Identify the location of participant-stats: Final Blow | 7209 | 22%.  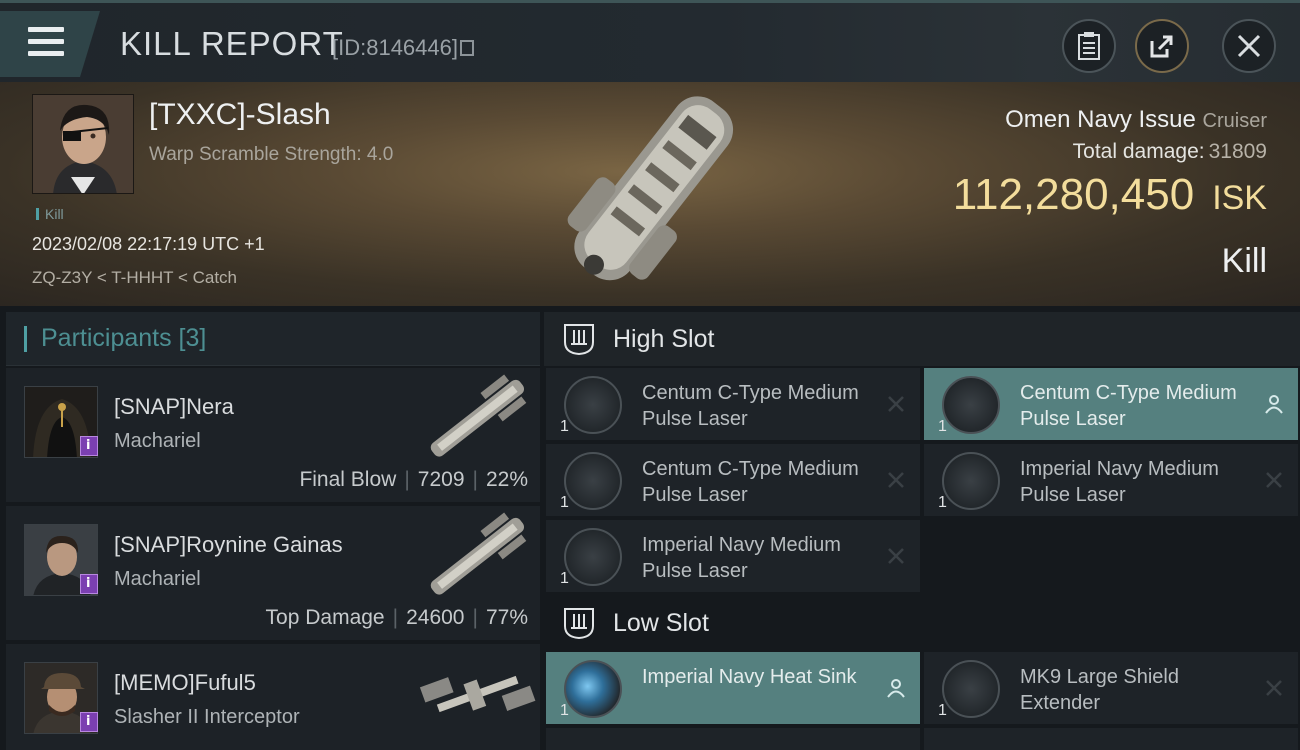
(413, 480).